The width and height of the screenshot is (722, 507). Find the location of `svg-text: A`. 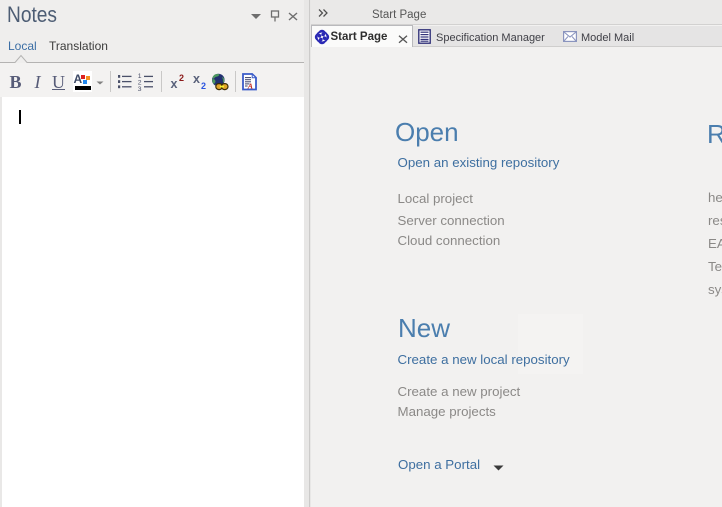

svg-text: A is located at coordinates (250, 85).